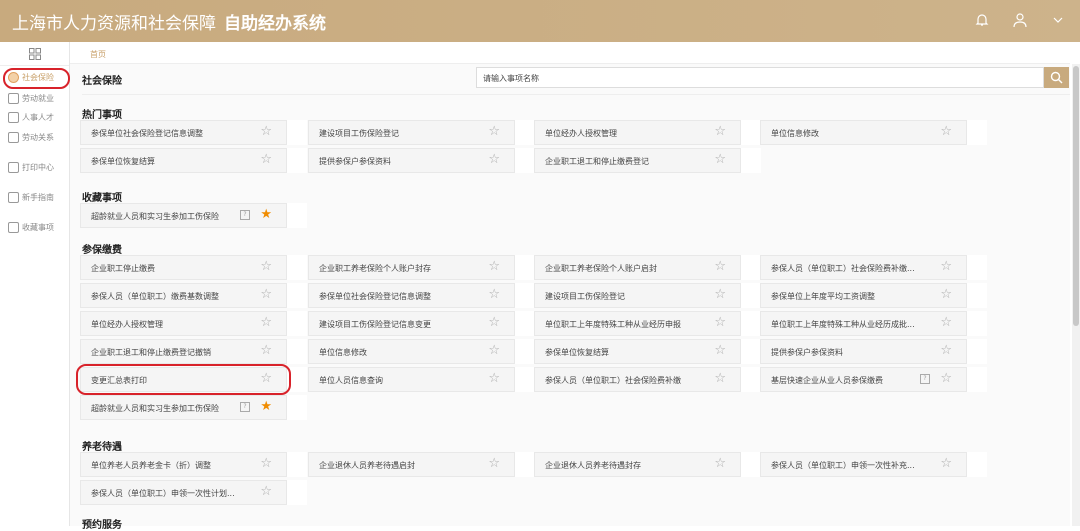  Describe the element at coordinates (597, 161) in the screenshot. I see `service-item-label: 企业职工退工和停止缴费登记` at that location.